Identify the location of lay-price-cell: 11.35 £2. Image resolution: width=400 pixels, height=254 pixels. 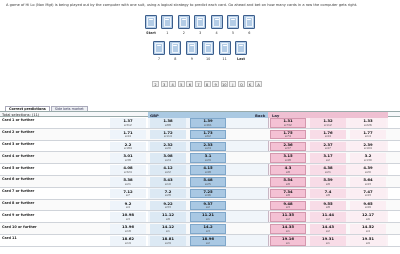
(288, 217).